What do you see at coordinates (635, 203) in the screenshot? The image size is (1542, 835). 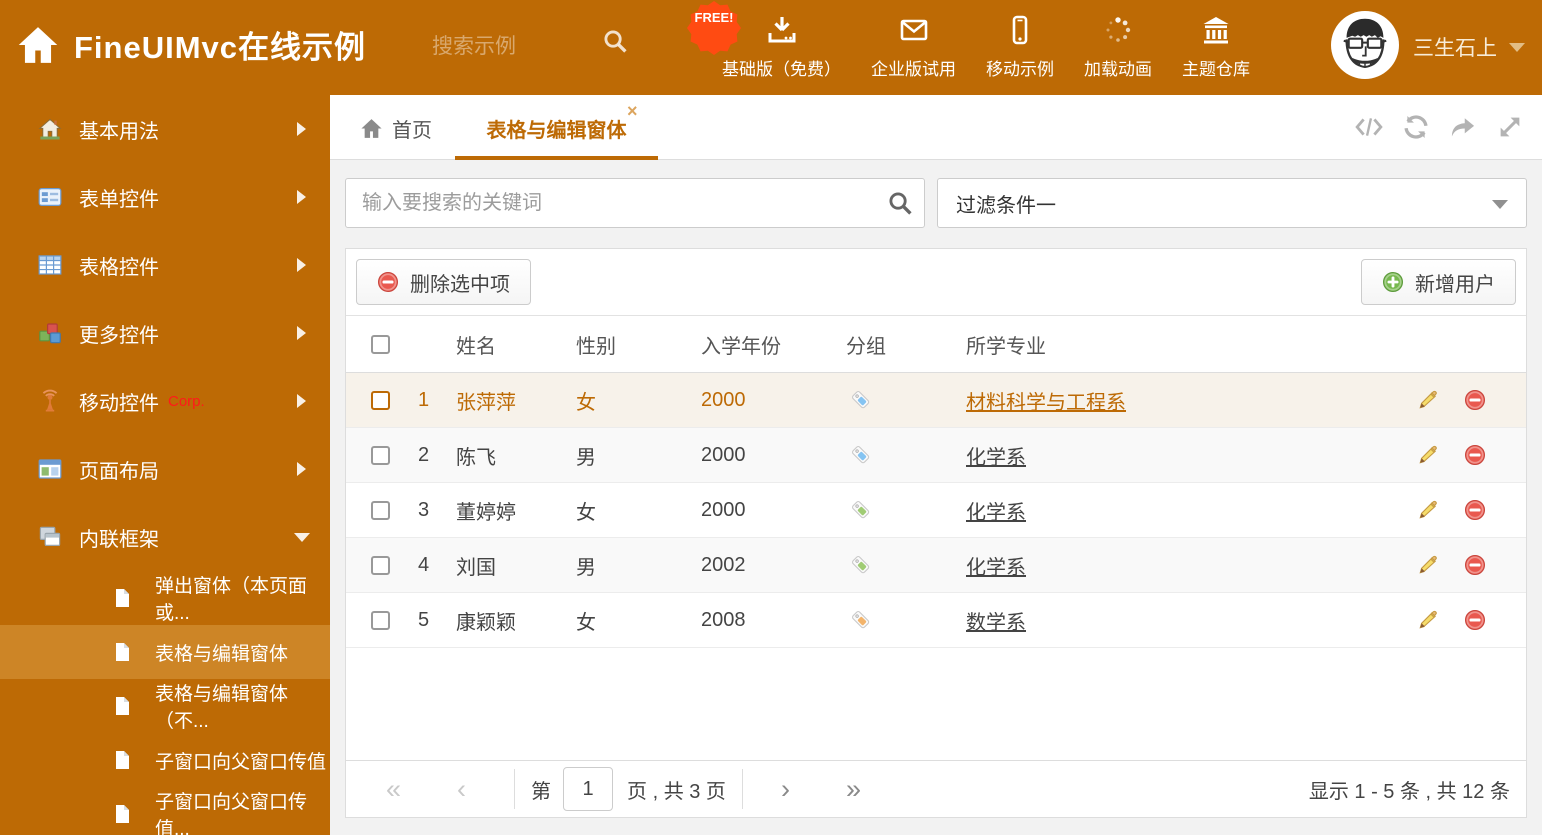 I see `search-input` at bounding box center [635, 203].